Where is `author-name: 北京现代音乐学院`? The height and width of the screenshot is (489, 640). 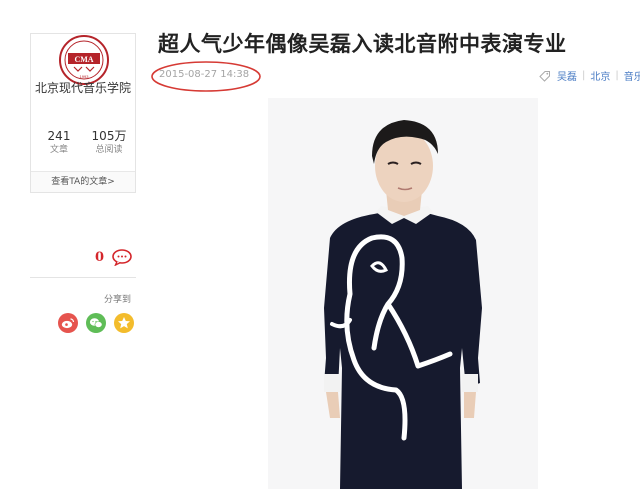 author-name: 北京现代音乐学院 is located at coordinates (83, 88).